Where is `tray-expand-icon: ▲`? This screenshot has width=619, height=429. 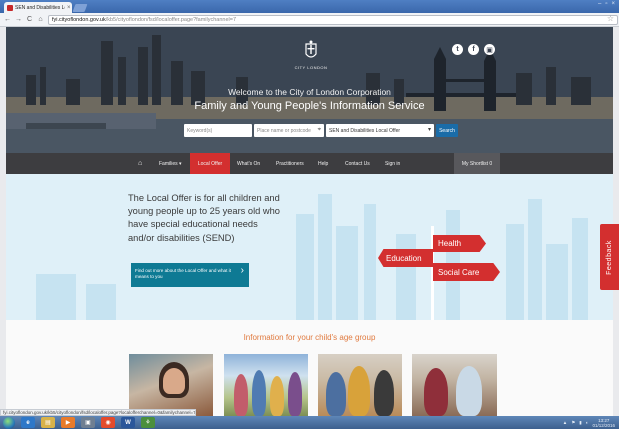 tray-expand-icon: ▲ is located at coordinates (565, 422).